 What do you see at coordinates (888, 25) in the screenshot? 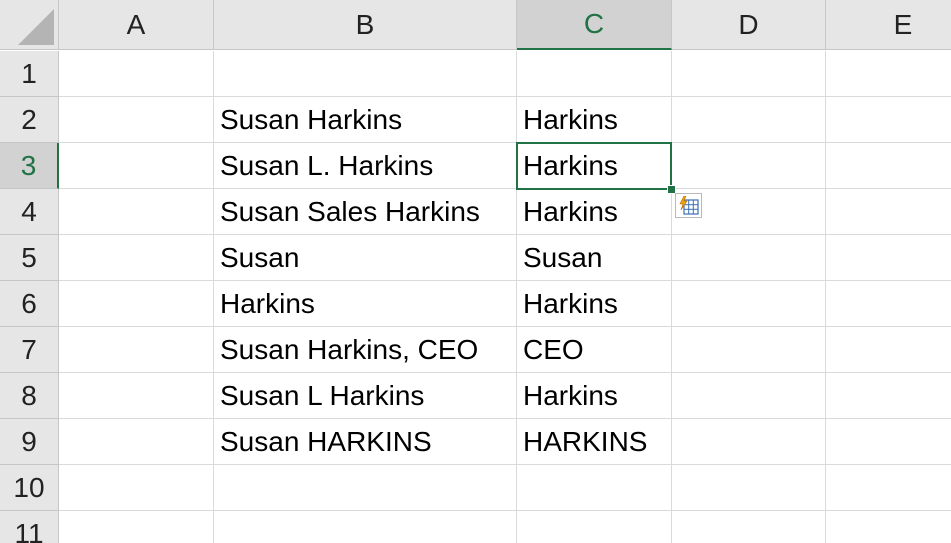
I see `column-header-e: E` at bounding box center [888, 25].